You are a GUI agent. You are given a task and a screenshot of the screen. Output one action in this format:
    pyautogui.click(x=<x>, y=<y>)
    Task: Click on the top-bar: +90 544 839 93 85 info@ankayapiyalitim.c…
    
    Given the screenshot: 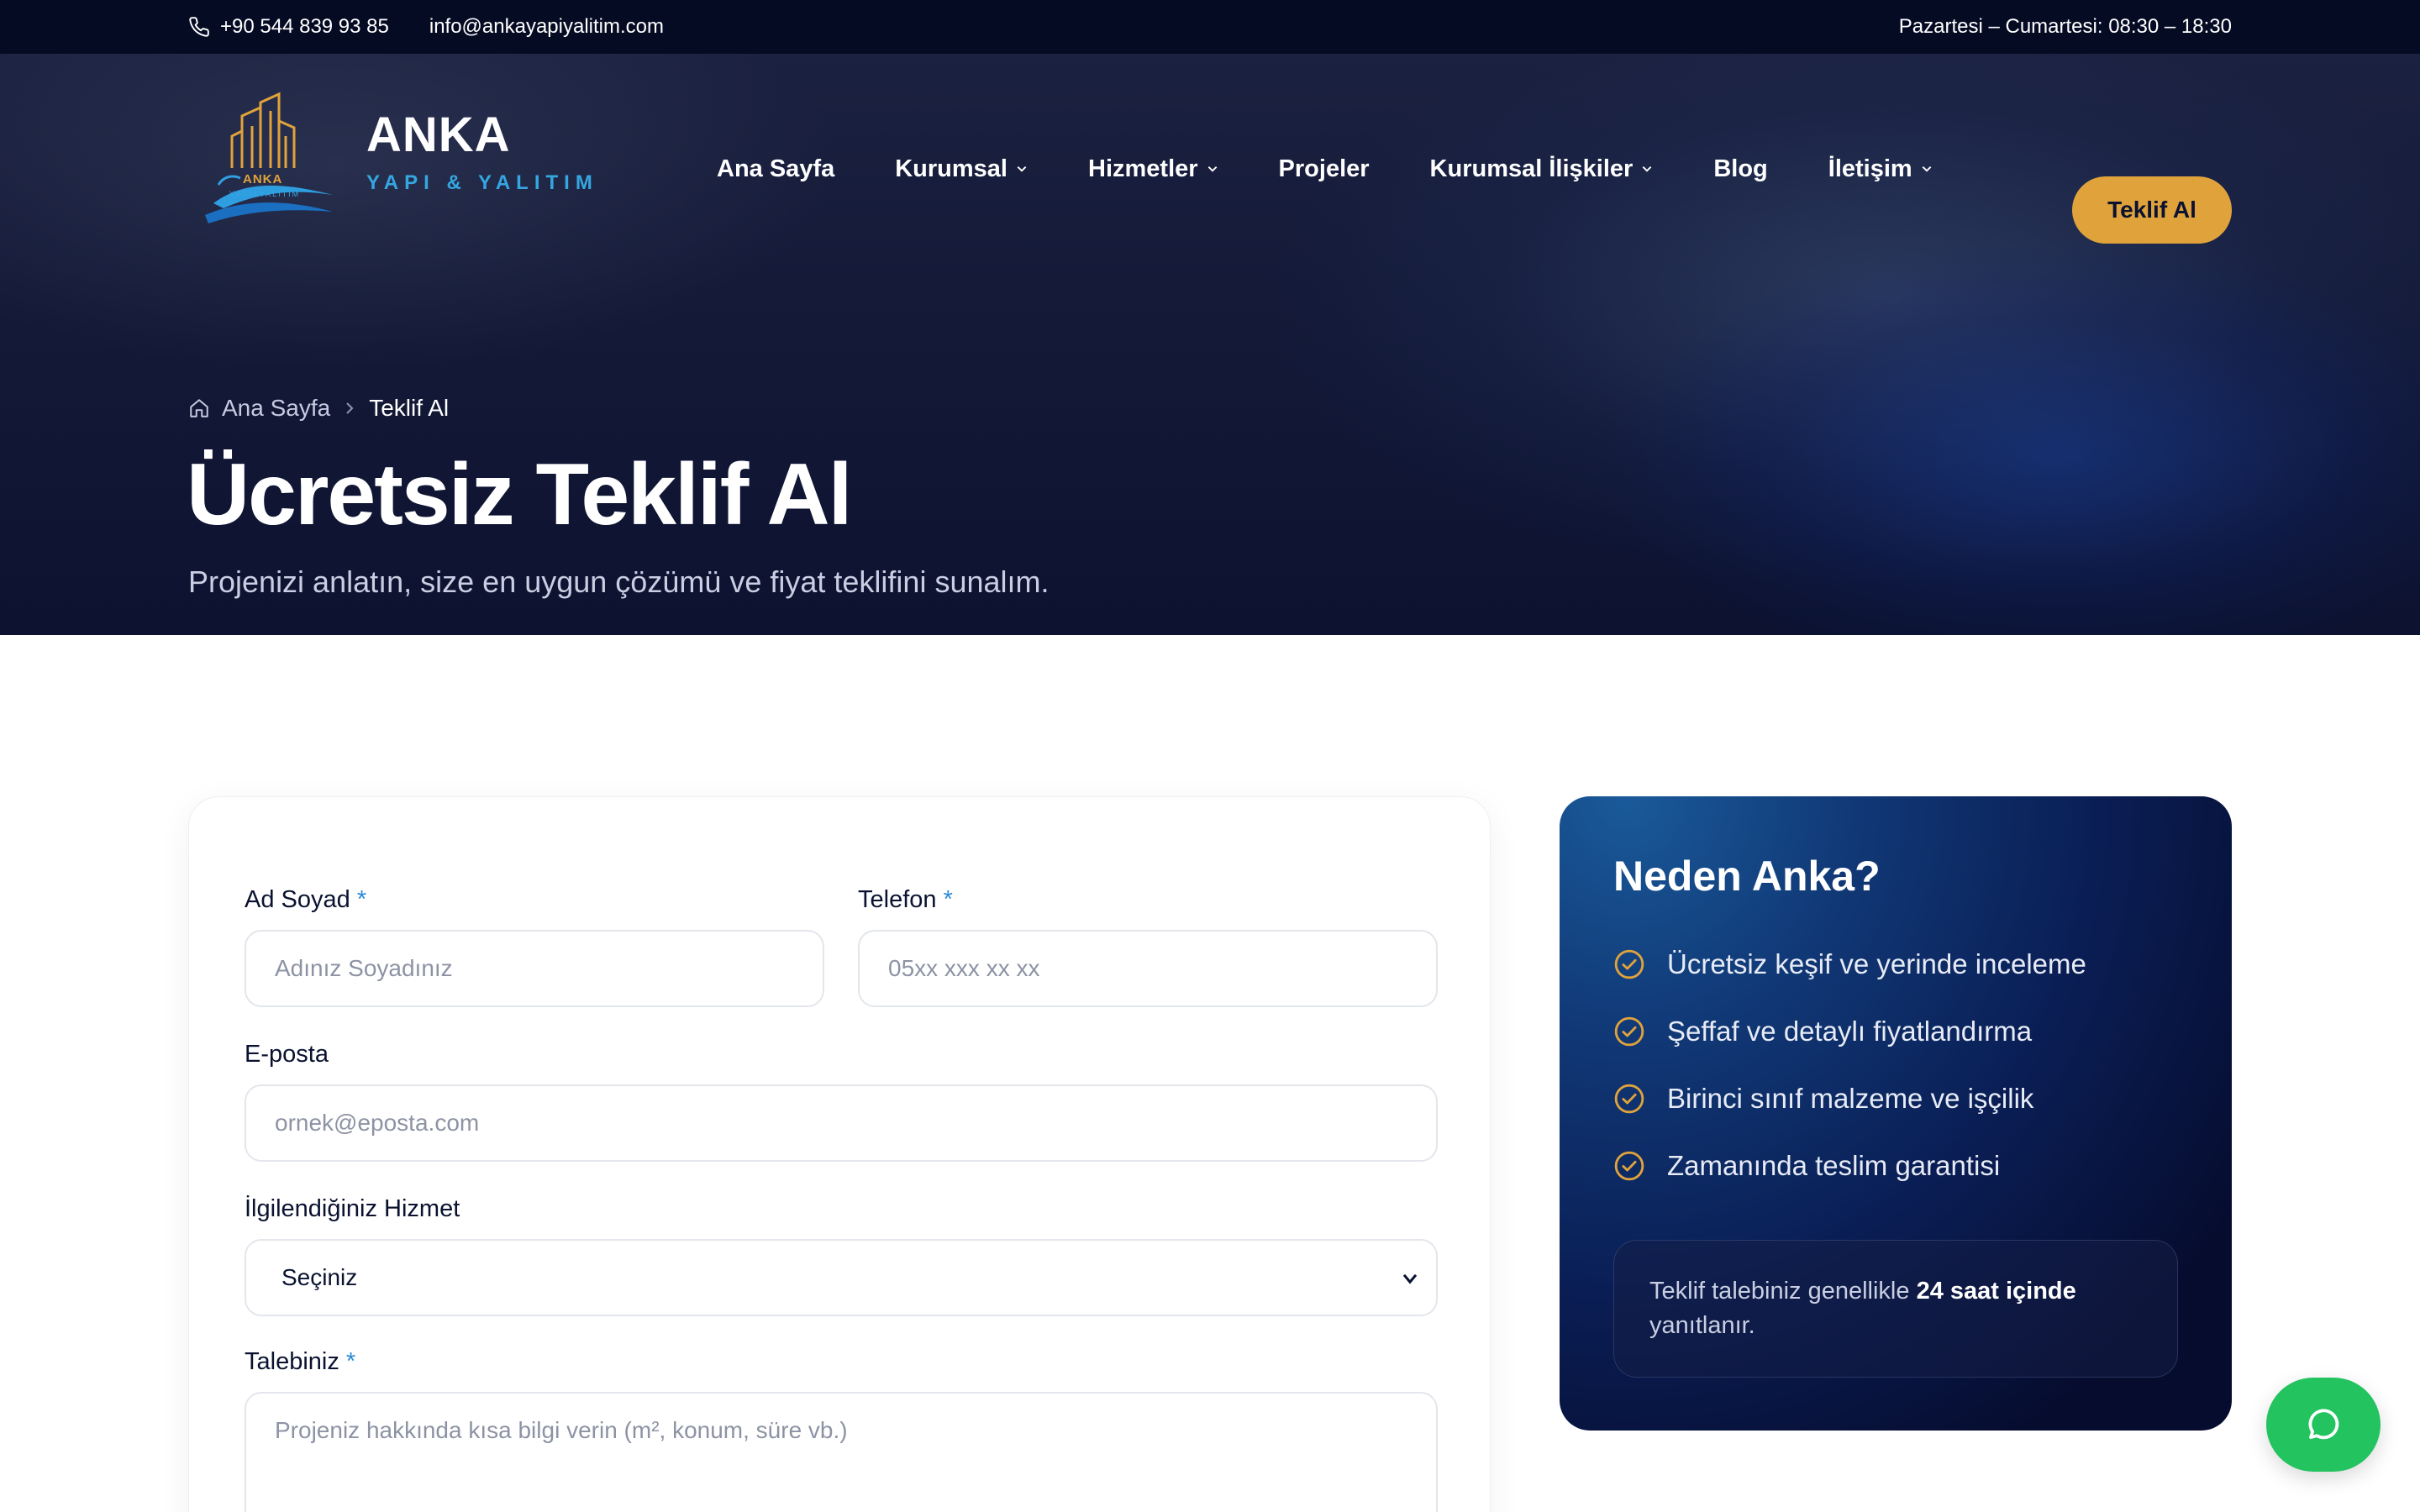 What is the action you would take?
    pyautogui.click(x=1210, y=27)
    